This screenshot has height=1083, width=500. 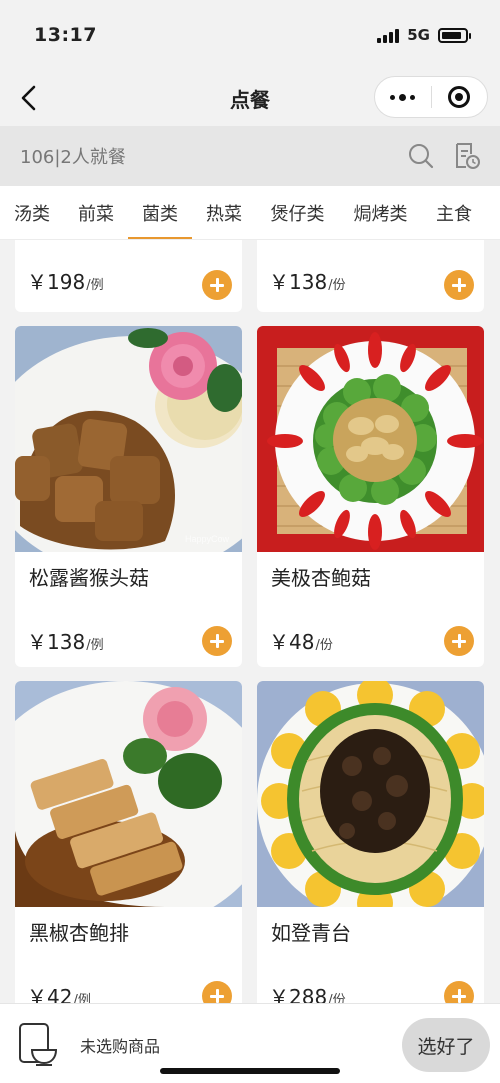 I want to click on tab-label: 前菜, so click(x=96, y=214).